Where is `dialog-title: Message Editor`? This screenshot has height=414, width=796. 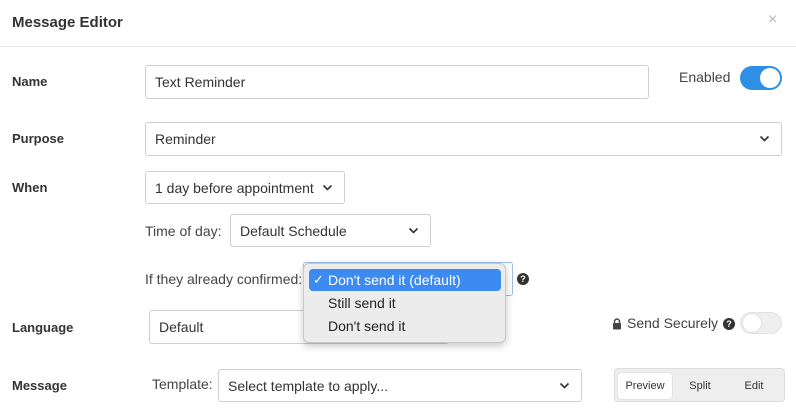 dialog-title: Message Editor is located at coordinates (67, 22).